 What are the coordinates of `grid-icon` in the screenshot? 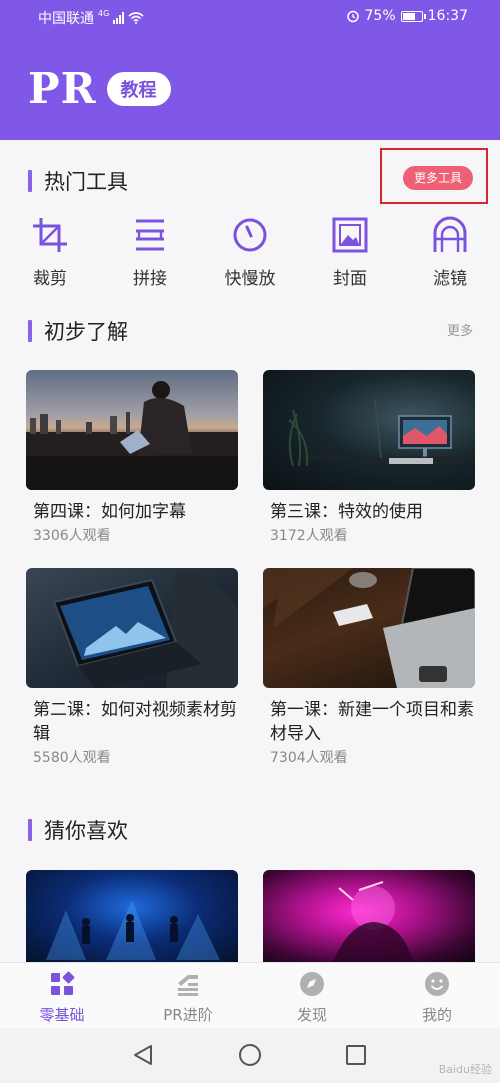 It's located at (63, 983).